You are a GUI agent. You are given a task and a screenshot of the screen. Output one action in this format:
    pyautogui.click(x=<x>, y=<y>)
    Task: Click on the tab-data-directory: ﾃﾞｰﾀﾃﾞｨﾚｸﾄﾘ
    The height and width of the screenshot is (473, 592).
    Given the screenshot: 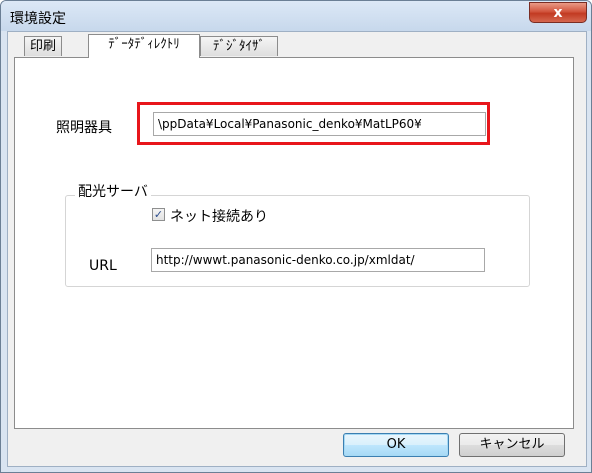 What is the action you would take?
    pyautogui.click(x=144, y=46)
    